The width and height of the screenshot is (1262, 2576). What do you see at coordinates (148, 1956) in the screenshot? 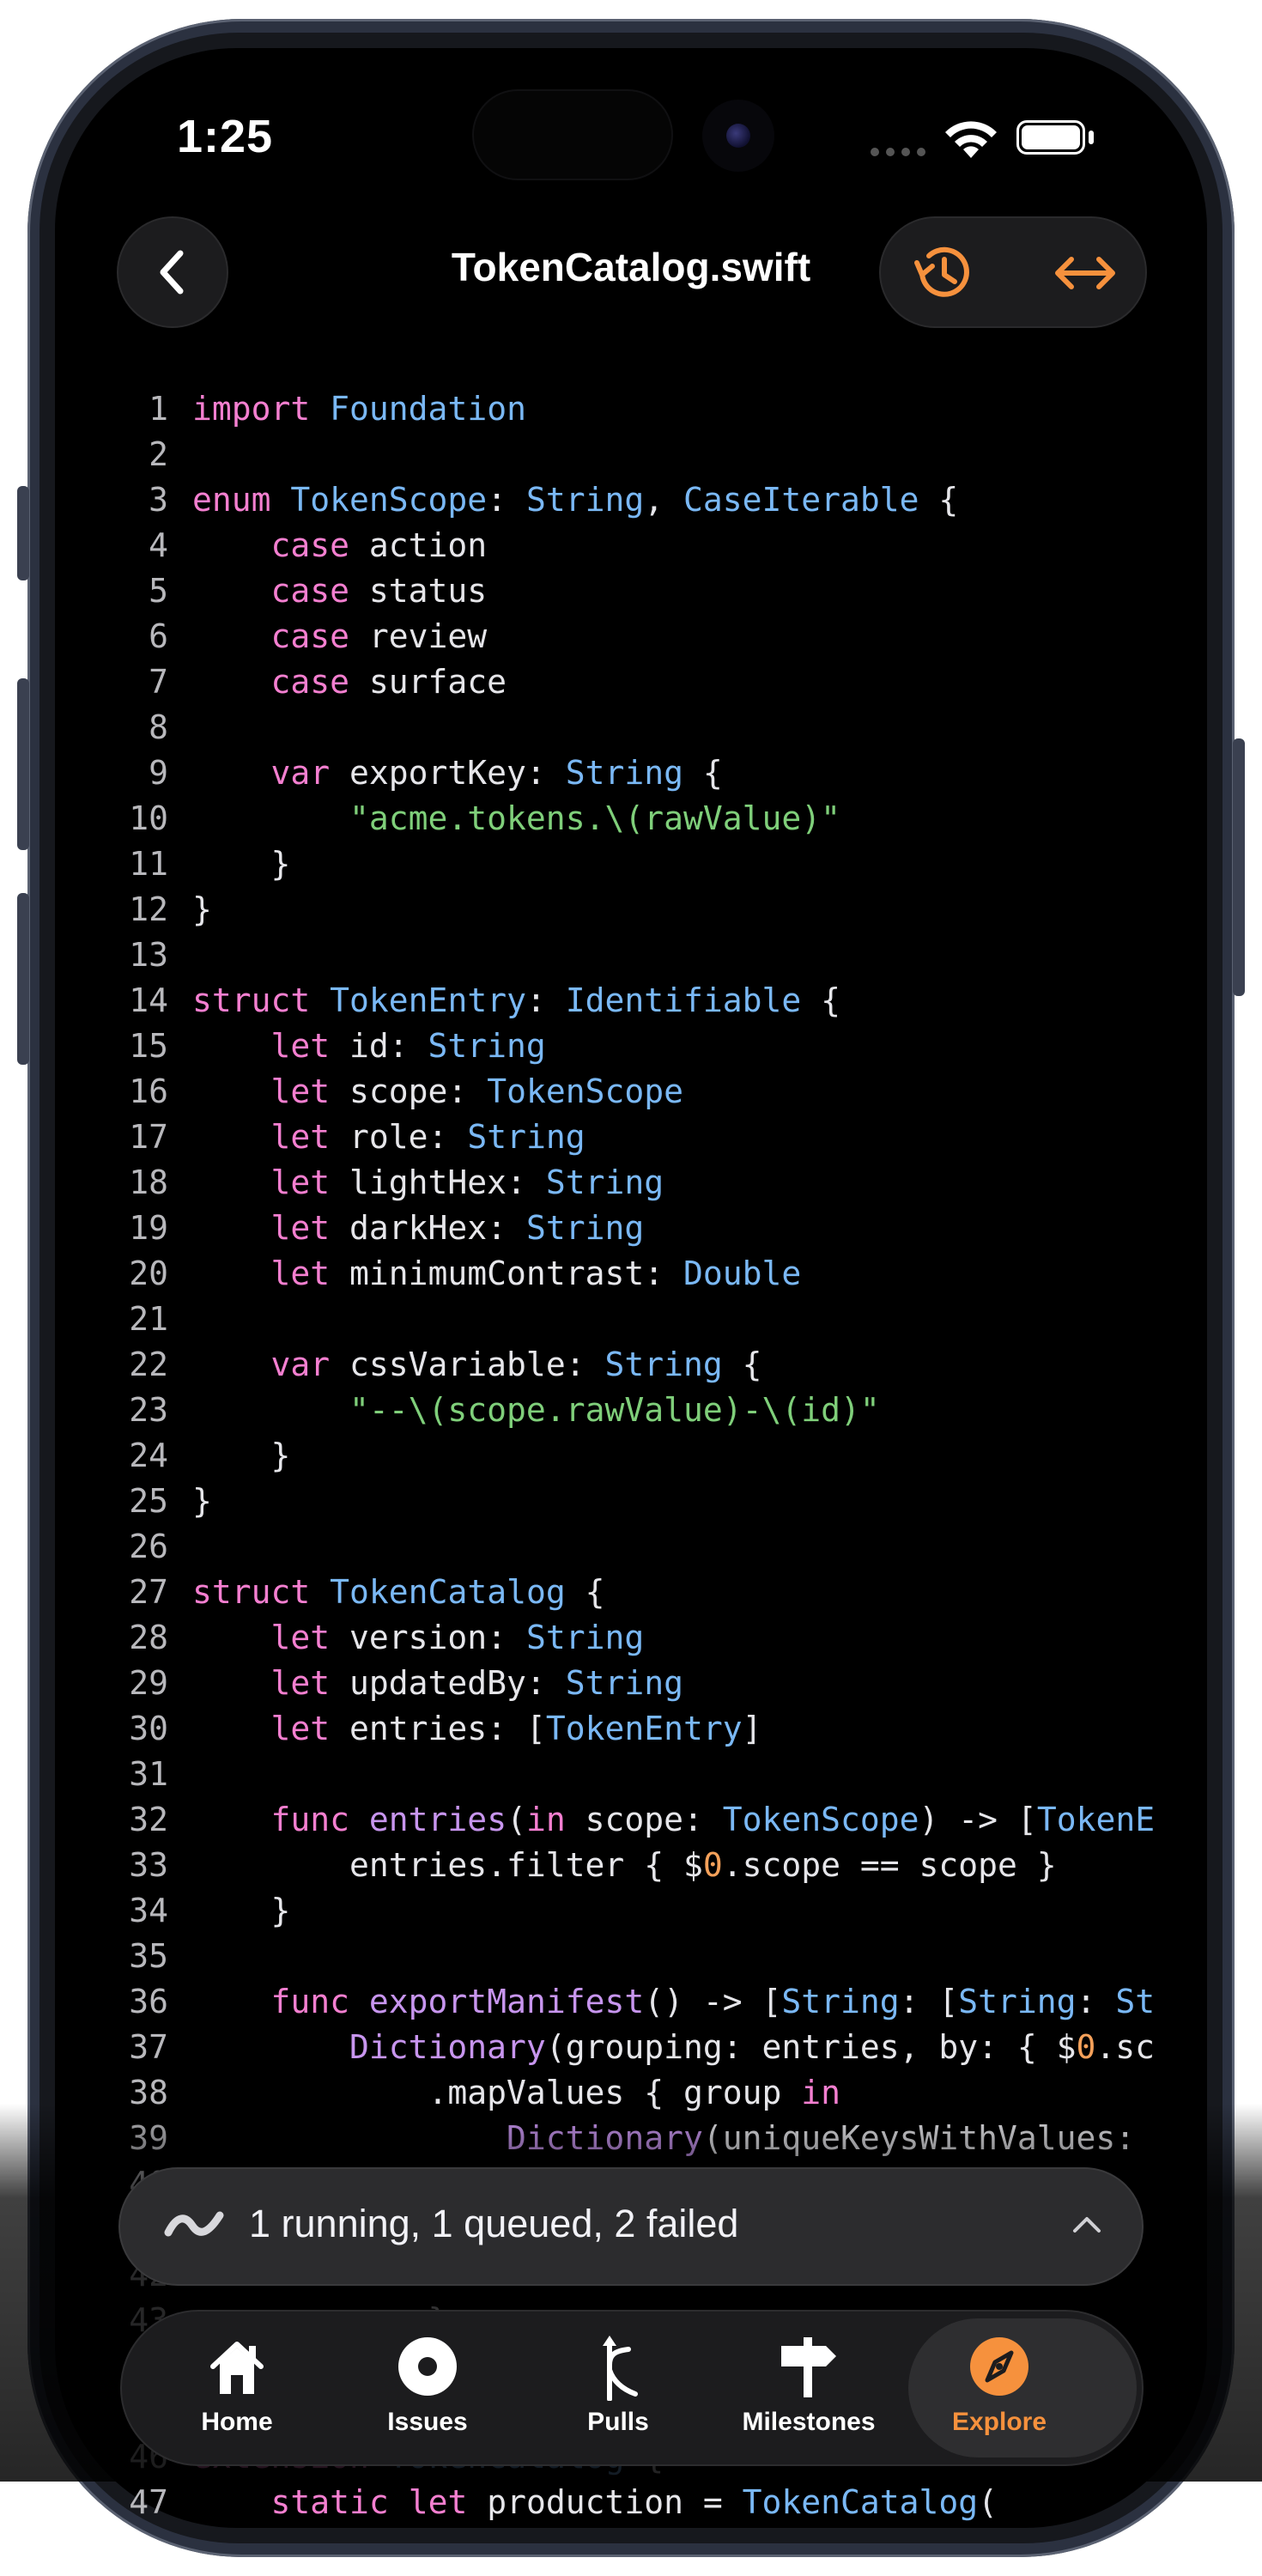
I see `line-number: 35` at bounding box center [148, 1956].